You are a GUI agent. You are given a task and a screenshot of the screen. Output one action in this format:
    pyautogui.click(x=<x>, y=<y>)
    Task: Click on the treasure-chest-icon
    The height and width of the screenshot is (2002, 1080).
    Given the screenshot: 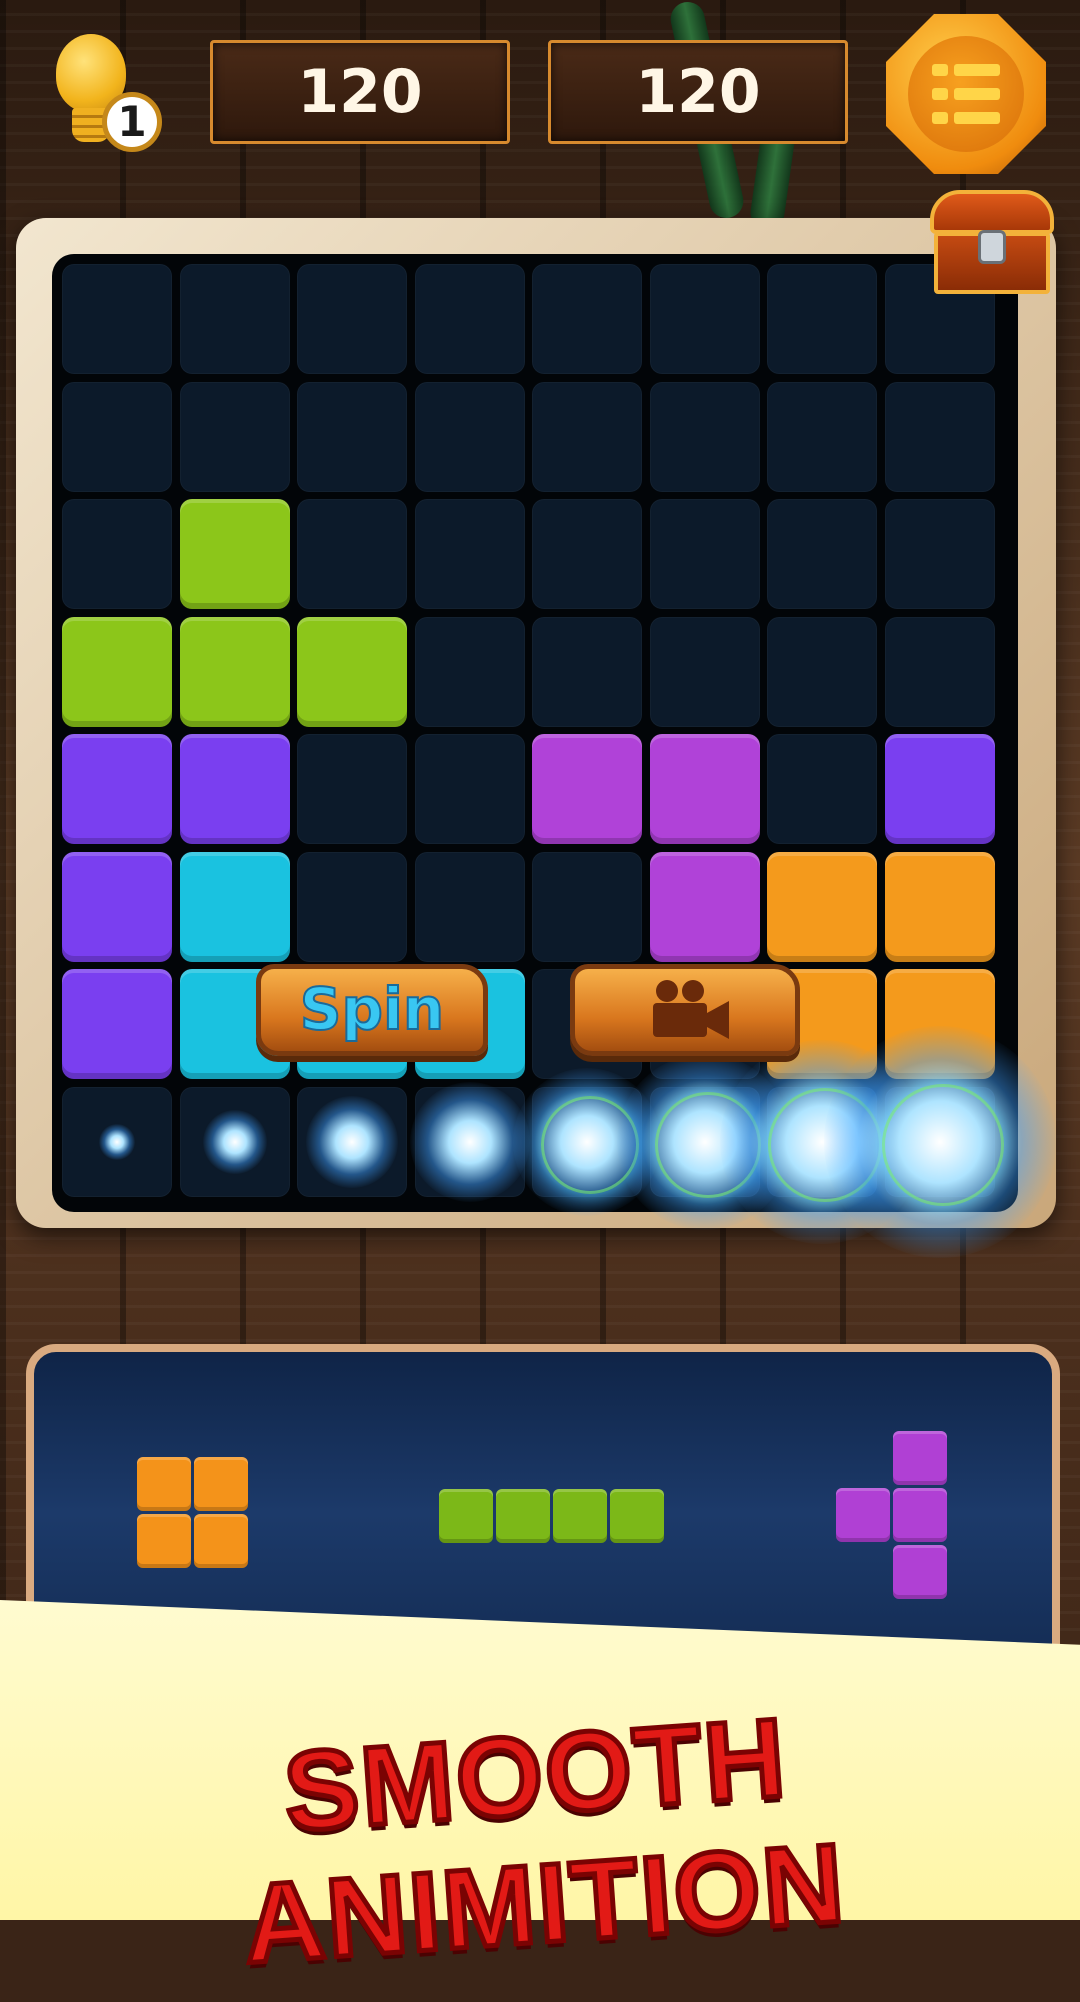 What is the action you would take?
    pyautogui.click(x=992, y=242)
    